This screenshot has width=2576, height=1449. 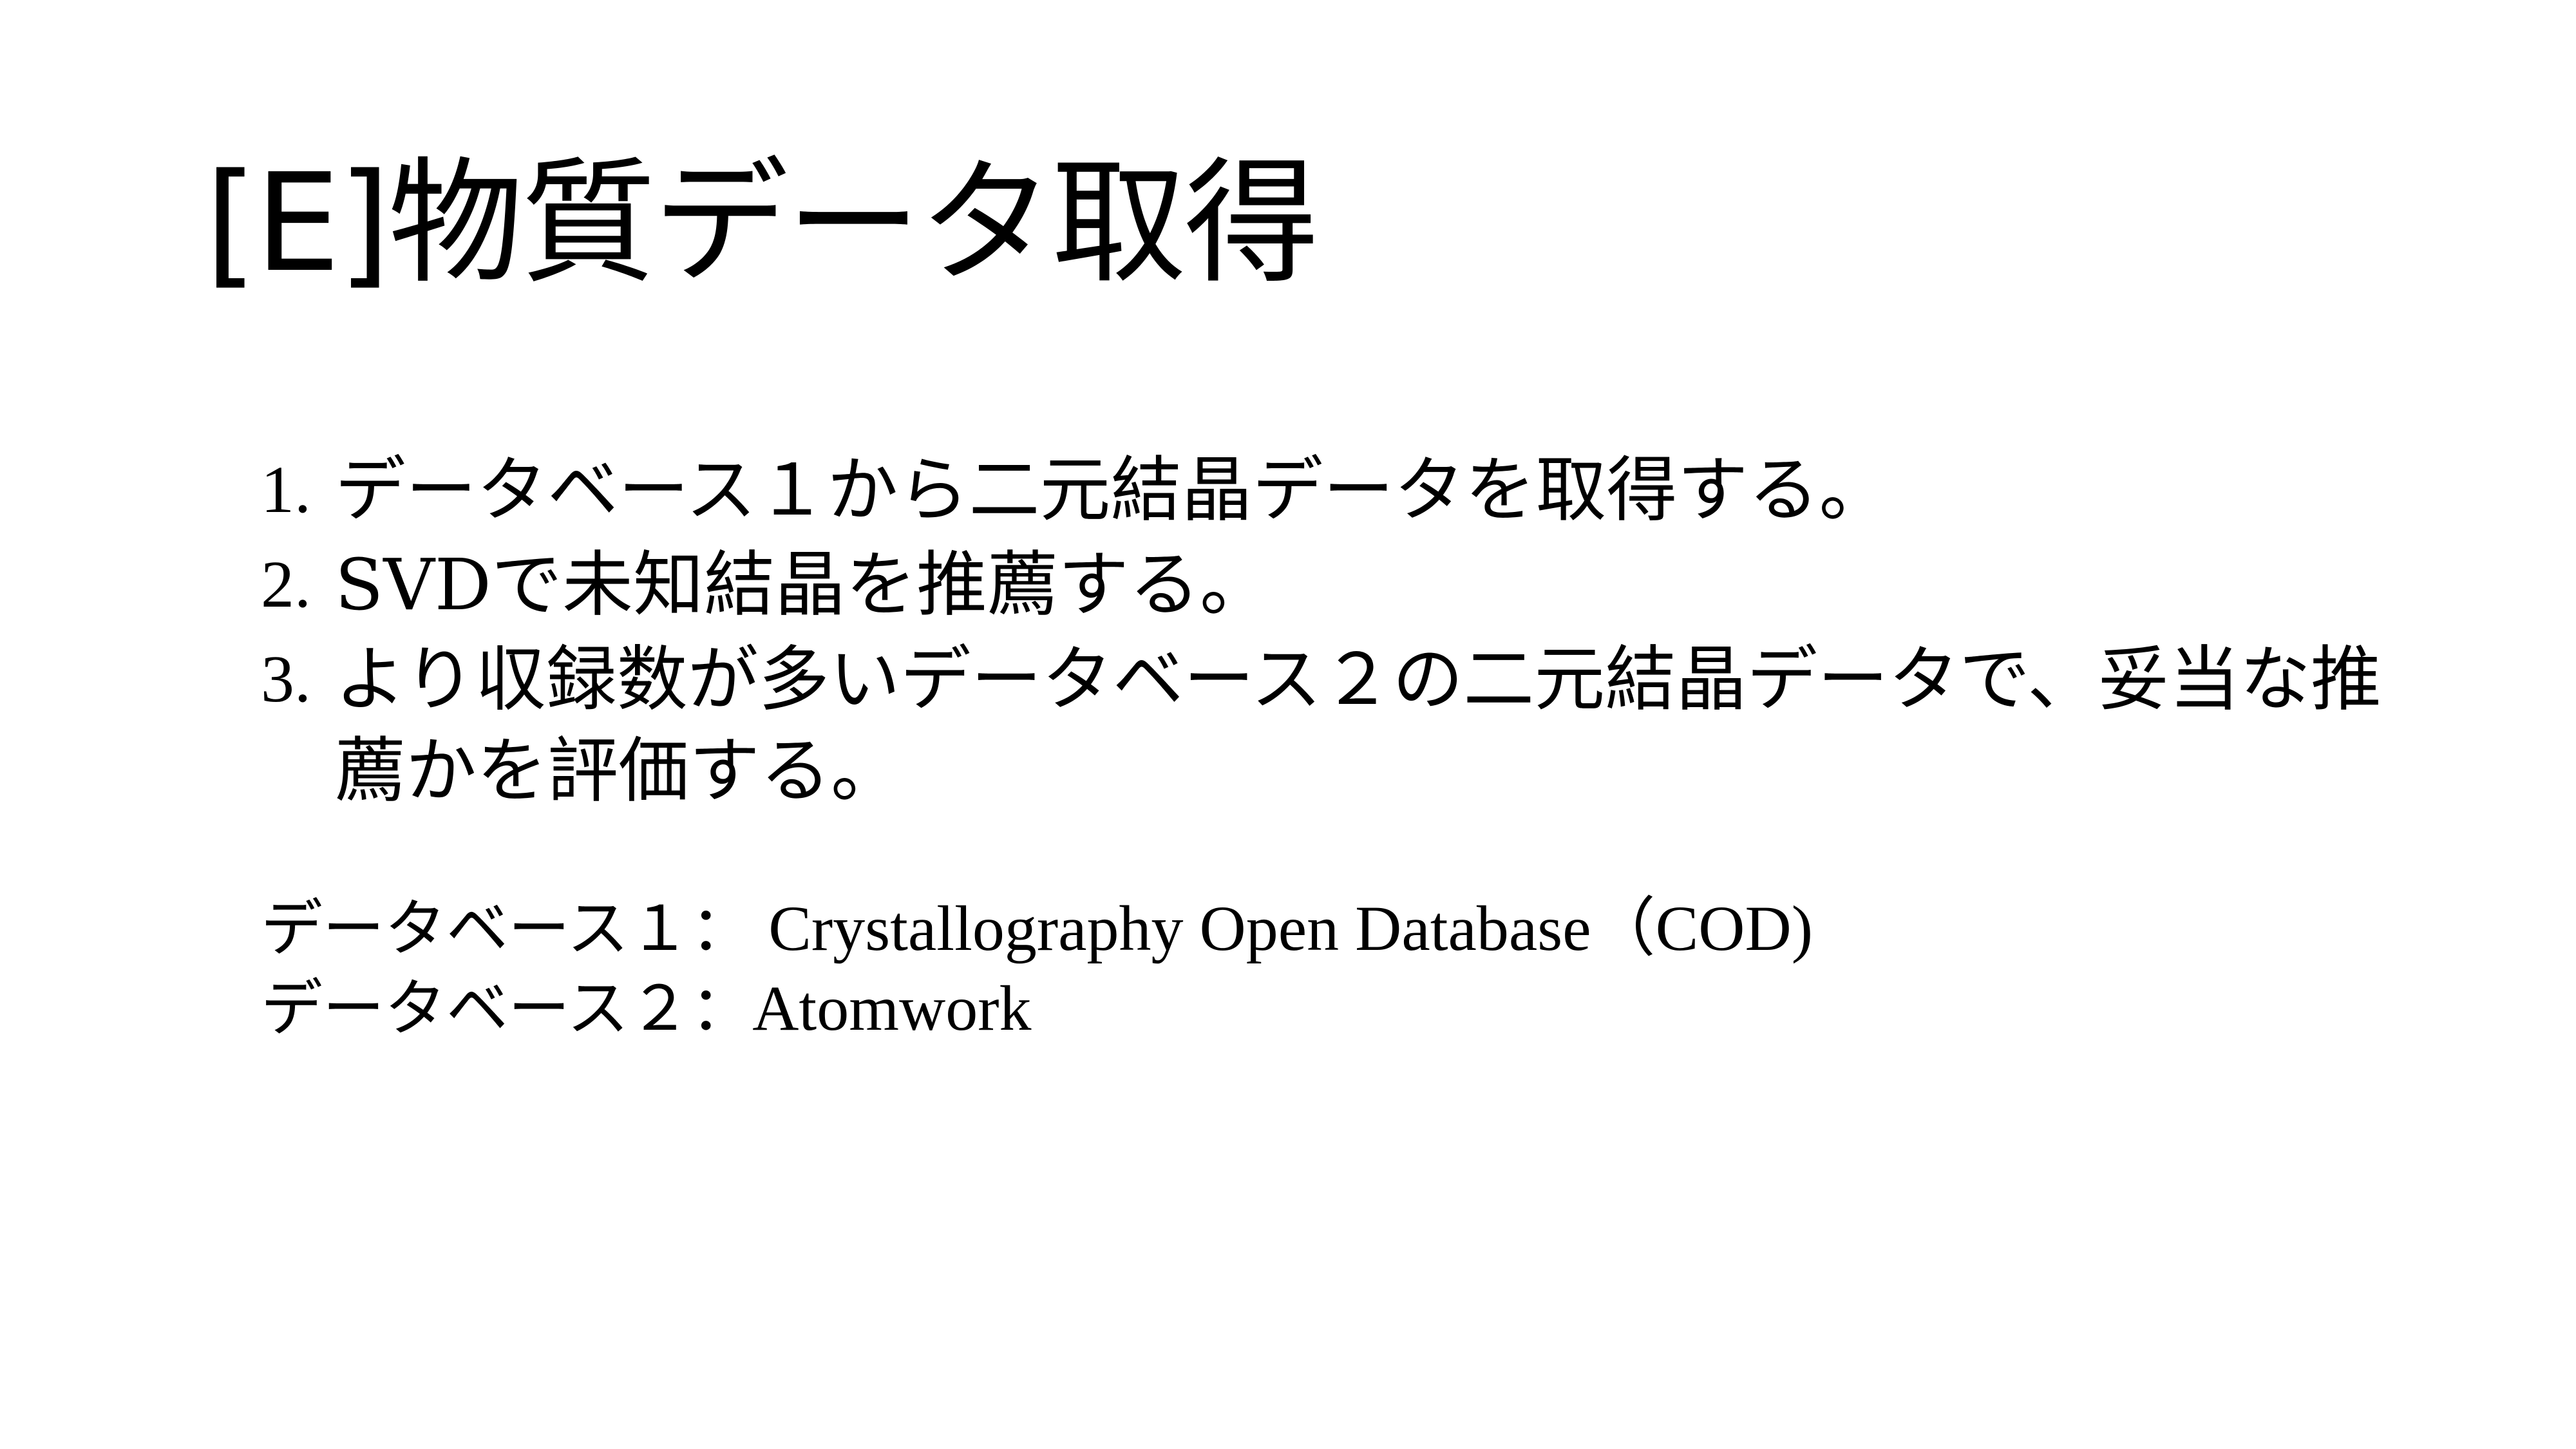 What do you see at coordinates (1037, 1008) in the screenshot?
I see `database-source-line: データベース２：Atomwork` at bounding box center [1037, 1008].